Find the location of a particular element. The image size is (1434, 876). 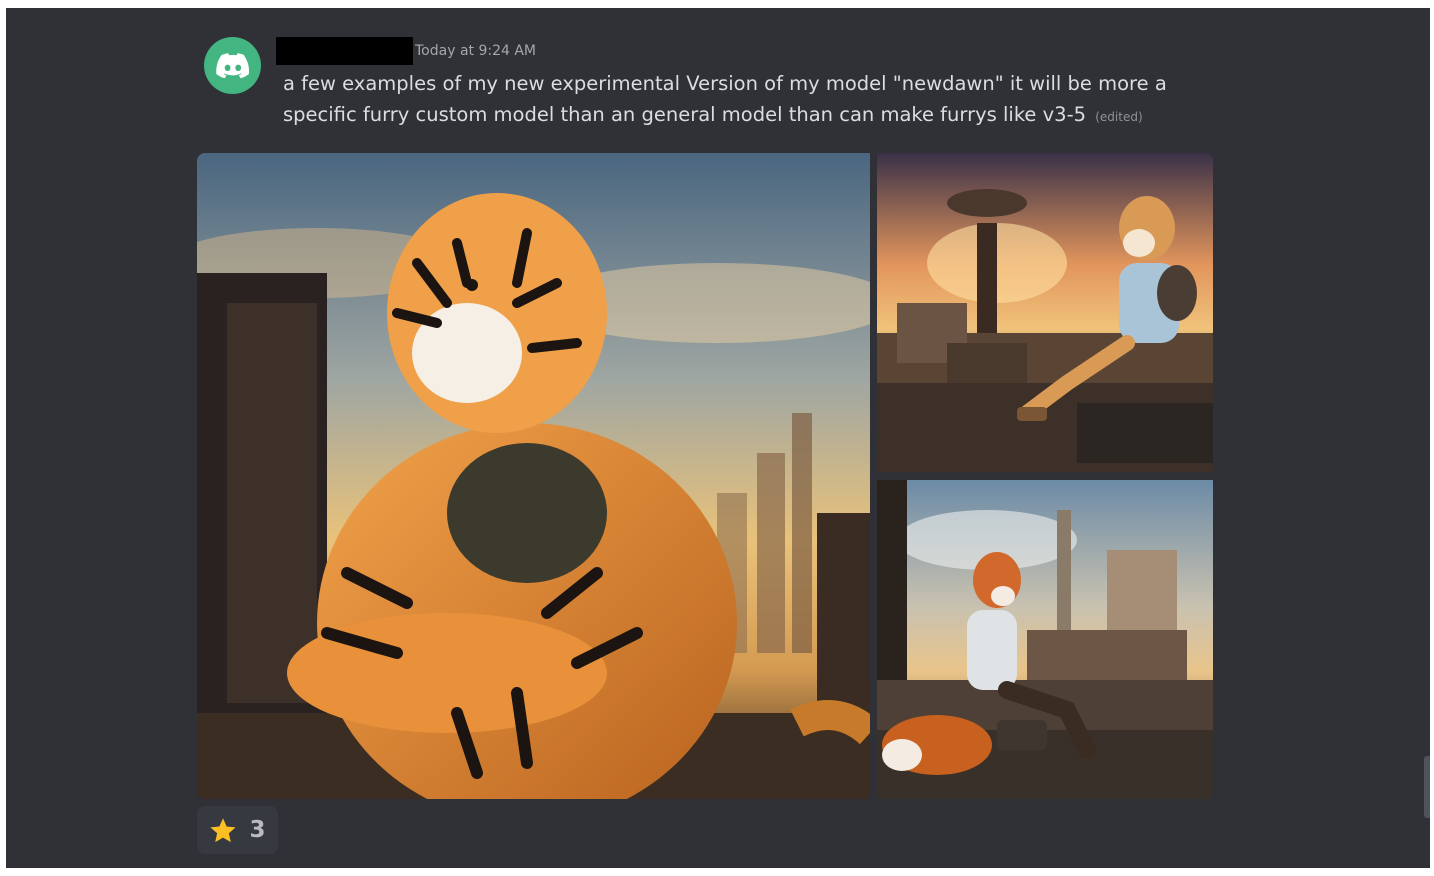

discord-logo-icon is located at coordinates (232, 65).